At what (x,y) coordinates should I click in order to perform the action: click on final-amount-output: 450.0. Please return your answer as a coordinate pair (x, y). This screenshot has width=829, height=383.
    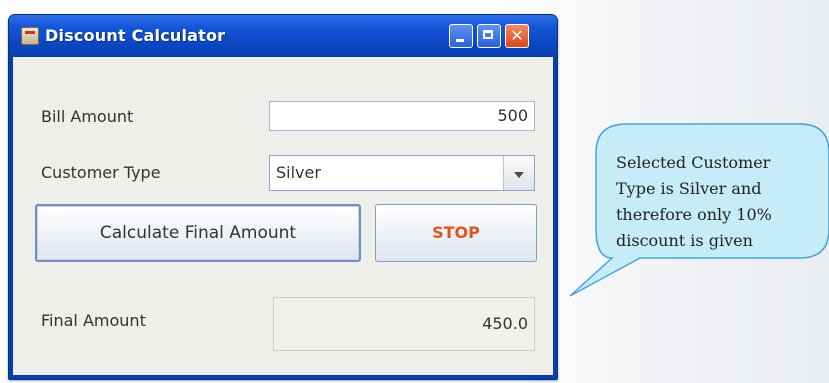
    Looking at the image, I should click on (404, 324).